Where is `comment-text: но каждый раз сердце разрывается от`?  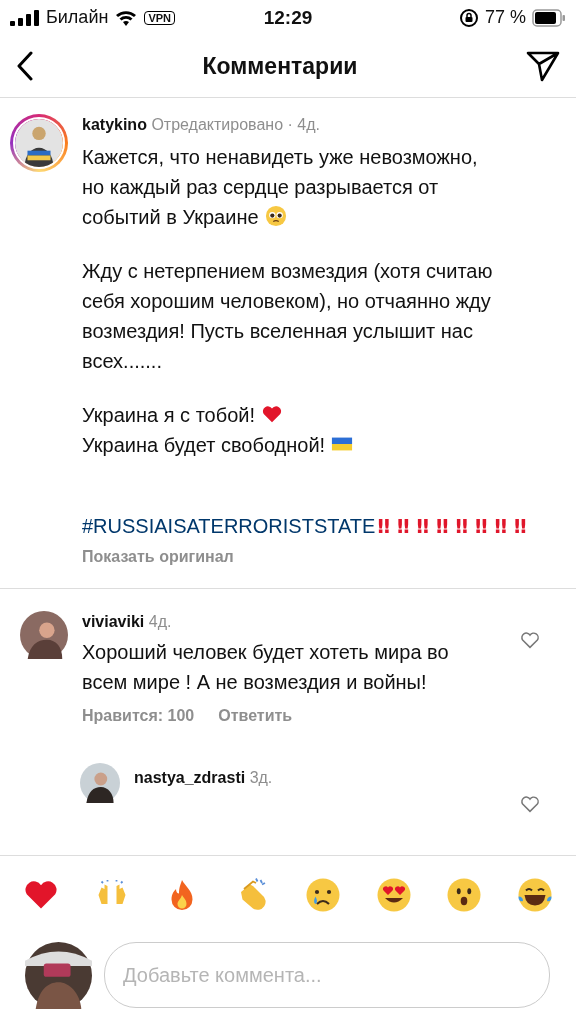 comment-text: но каждый раз сердце разрывается от is located at coordinates (260, 187).